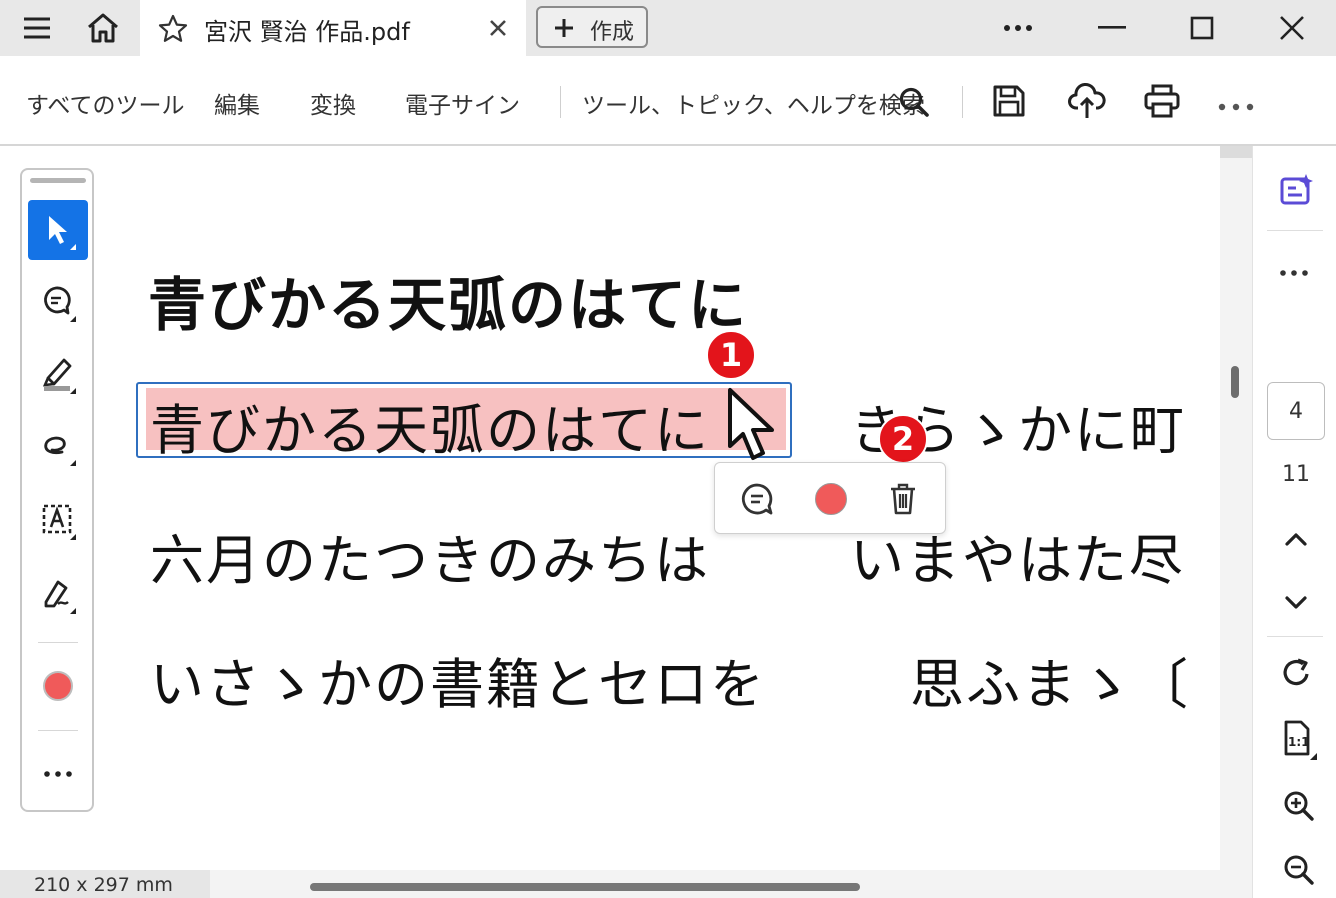 The width and height of the screenshot is (1336, 898). Describe the element at coordinates (755, 427) in the screenshot. I see `mouse-pointer-icon` at that location.